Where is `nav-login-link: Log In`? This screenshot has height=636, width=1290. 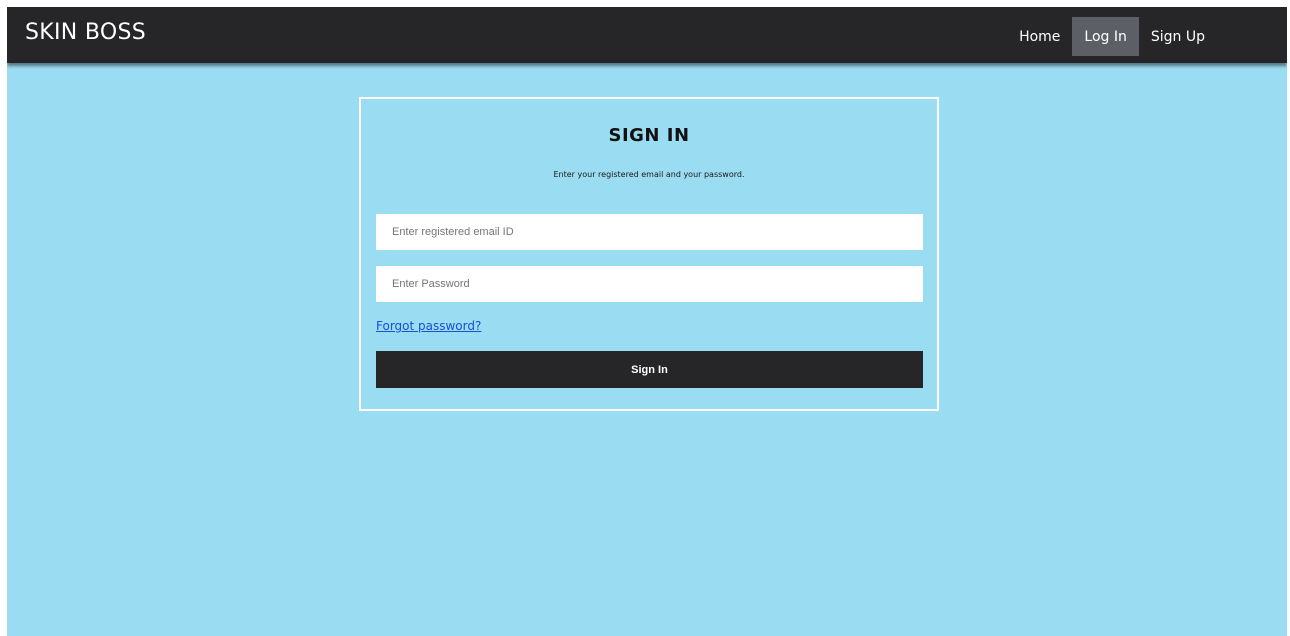
nav-login-link: Log In is located at coordinates (1105, 36).